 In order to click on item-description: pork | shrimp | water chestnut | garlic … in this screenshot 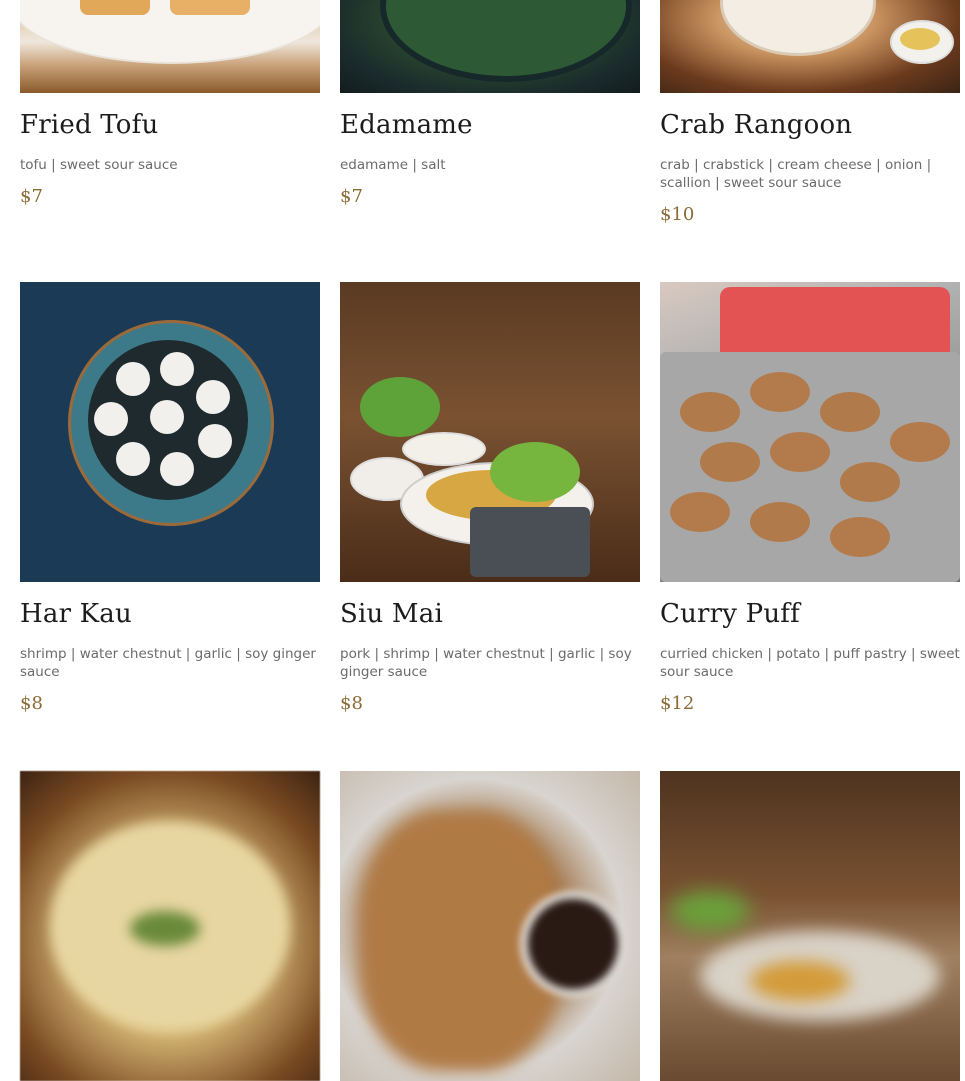, I will do `click(486, 663)`.